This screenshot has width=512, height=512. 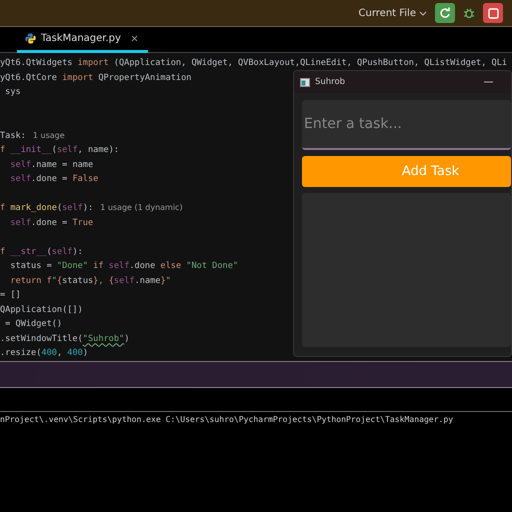 What do you see at coordinates (51, 223) in the screenshot?
I see `code-line: self.done = True` at bounding box center [51, 223].